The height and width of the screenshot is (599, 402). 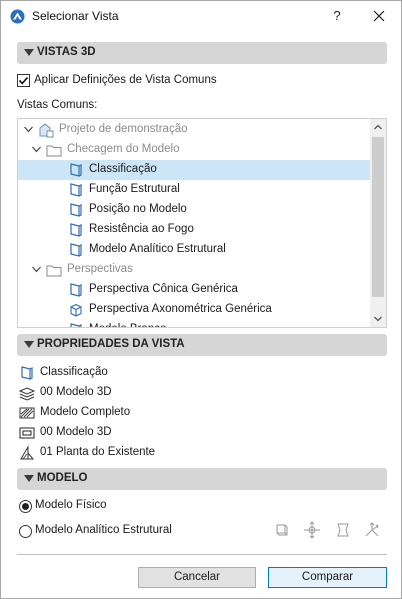 I want to click on property-value: Modelo Completo, so click(x=85, y=412).